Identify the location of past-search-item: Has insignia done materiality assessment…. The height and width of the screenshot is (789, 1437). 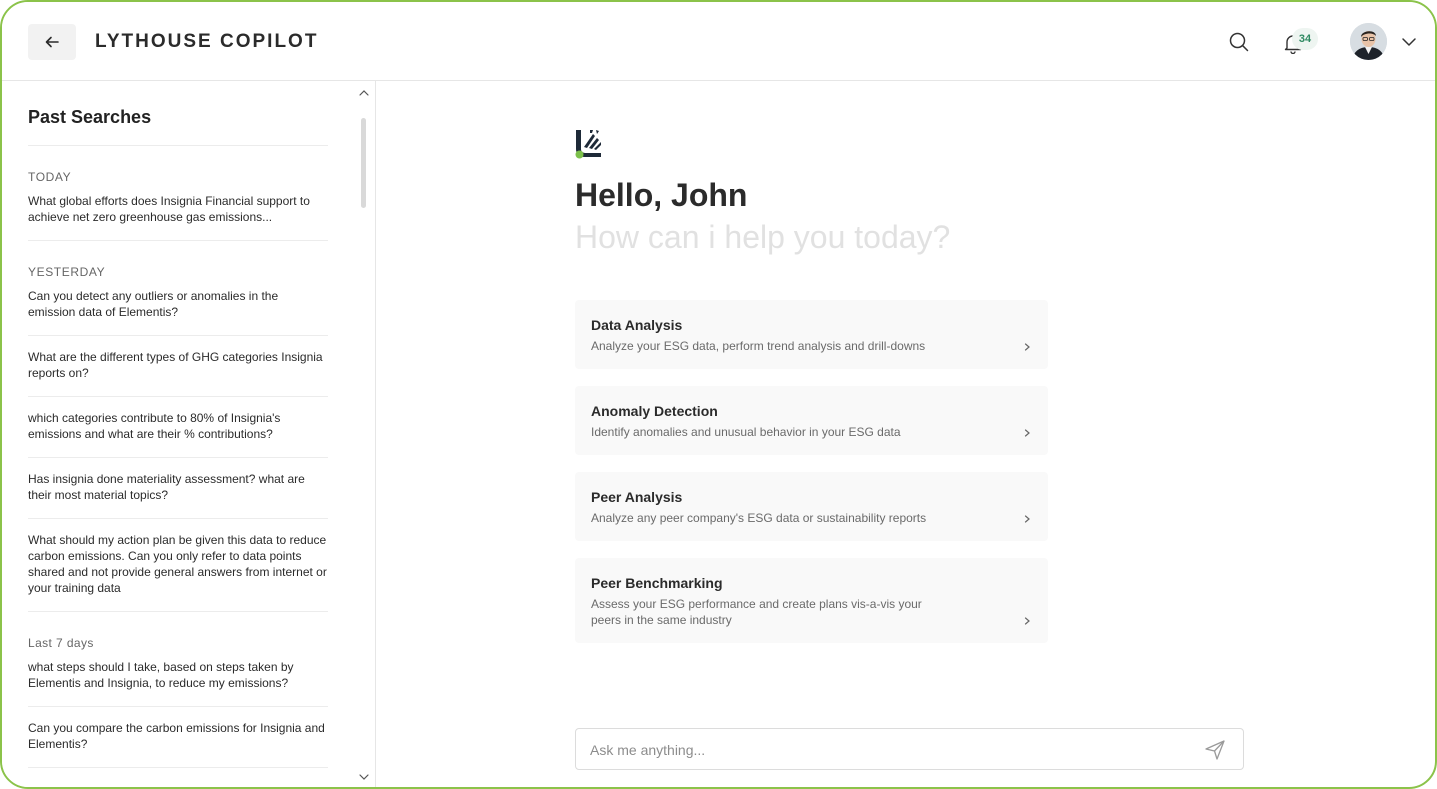
(178, 488).